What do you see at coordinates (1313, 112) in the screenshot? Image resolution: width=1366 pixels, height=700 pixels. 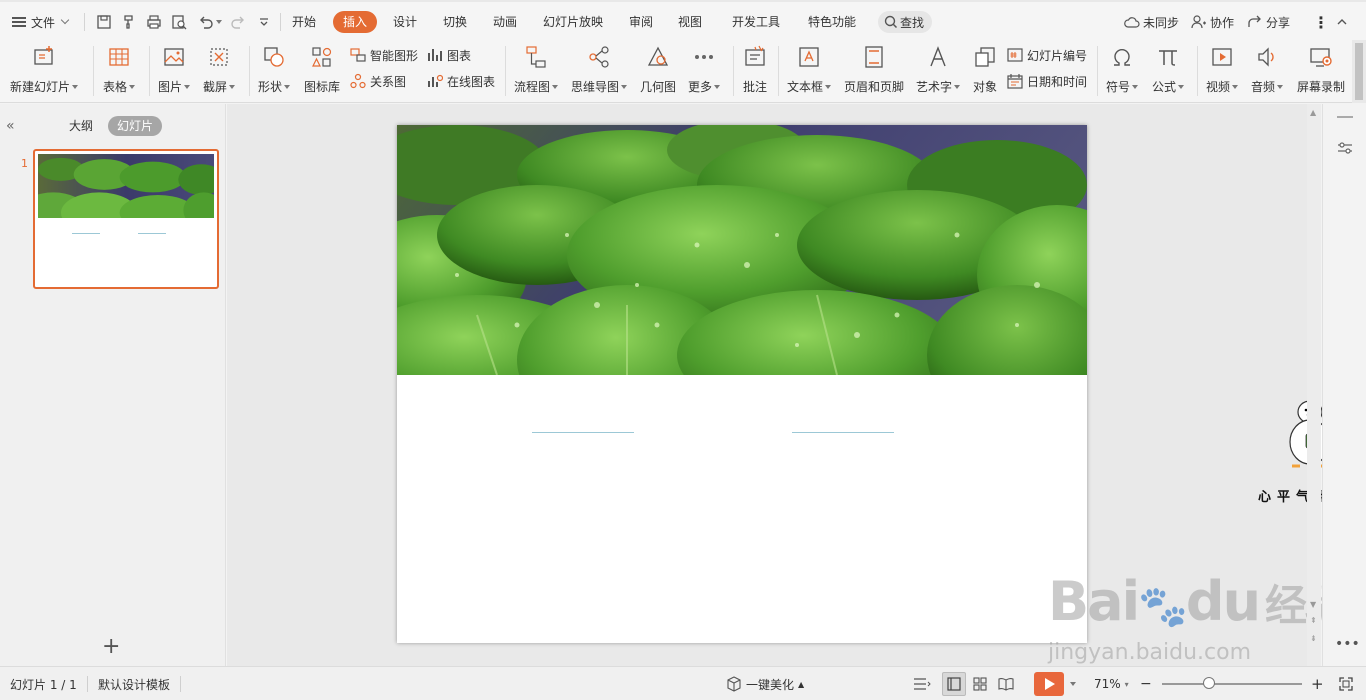 I see `scroll-up-icon: ▲` at bounding box center [1313, 112].